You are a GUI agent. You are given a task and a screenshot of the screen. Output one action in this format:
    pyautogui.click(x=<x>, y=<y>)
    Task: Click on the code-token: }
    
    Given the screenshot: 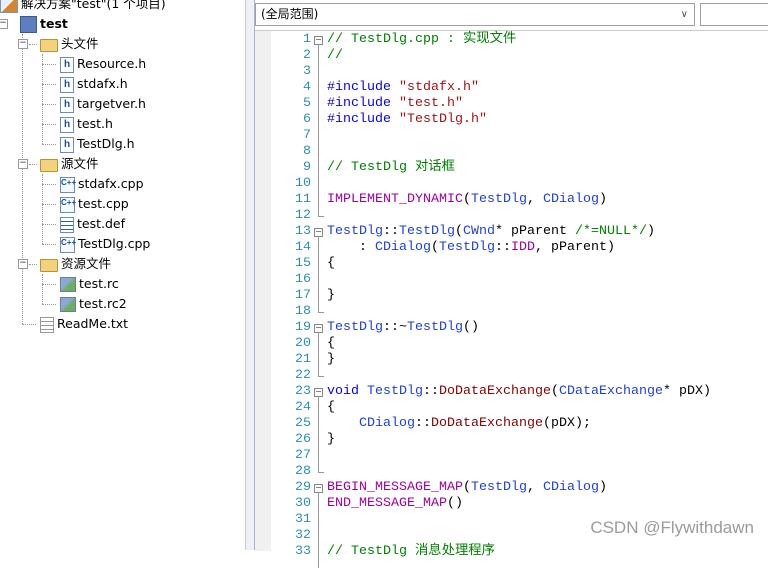 What is the action you would take?
    pyautogui.click(x=331, y=439)
    